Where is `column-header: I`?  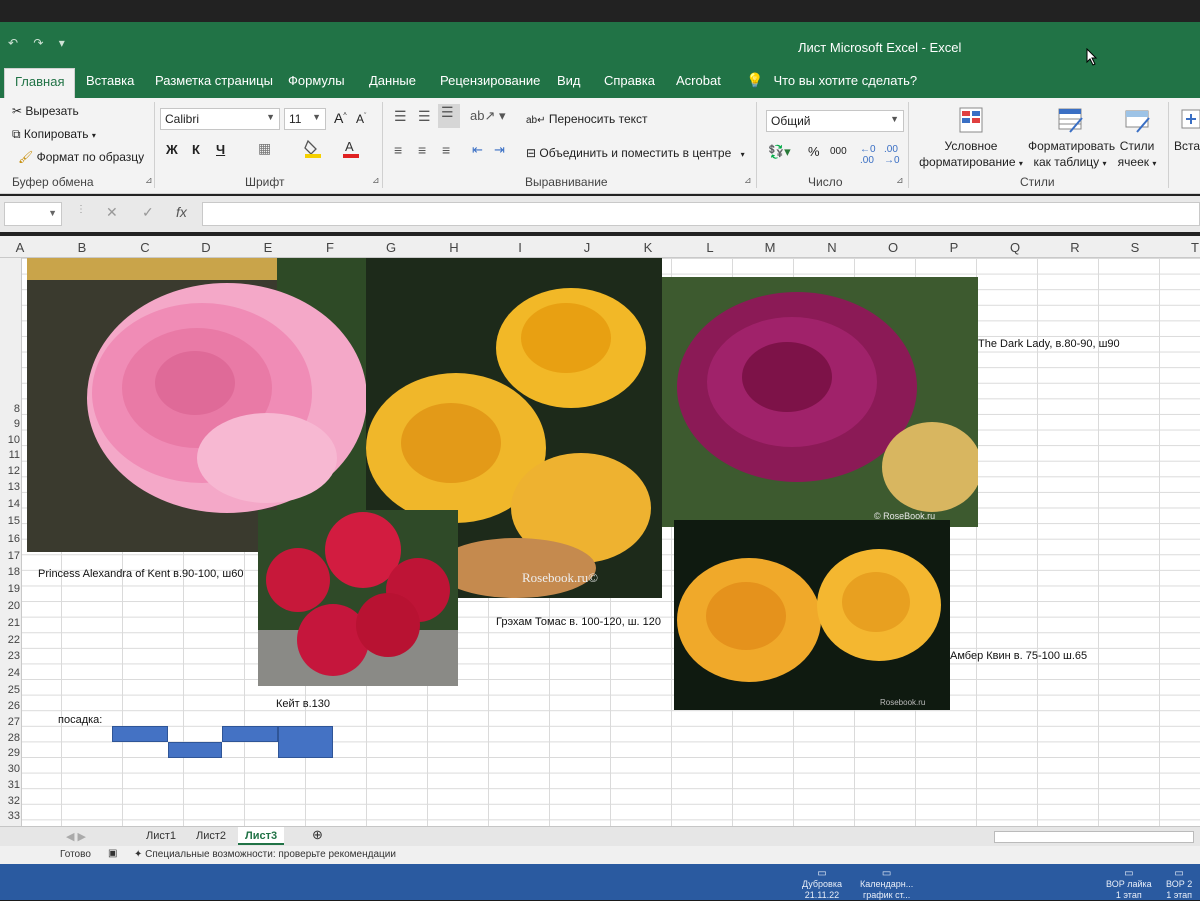 column-header: I is located at coordinates (520, 247).